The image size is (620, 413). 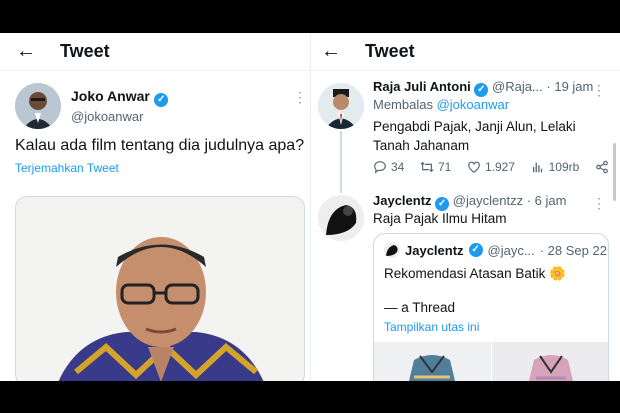 I want to click on views-button: 109rb, so click(x=555, y=167).